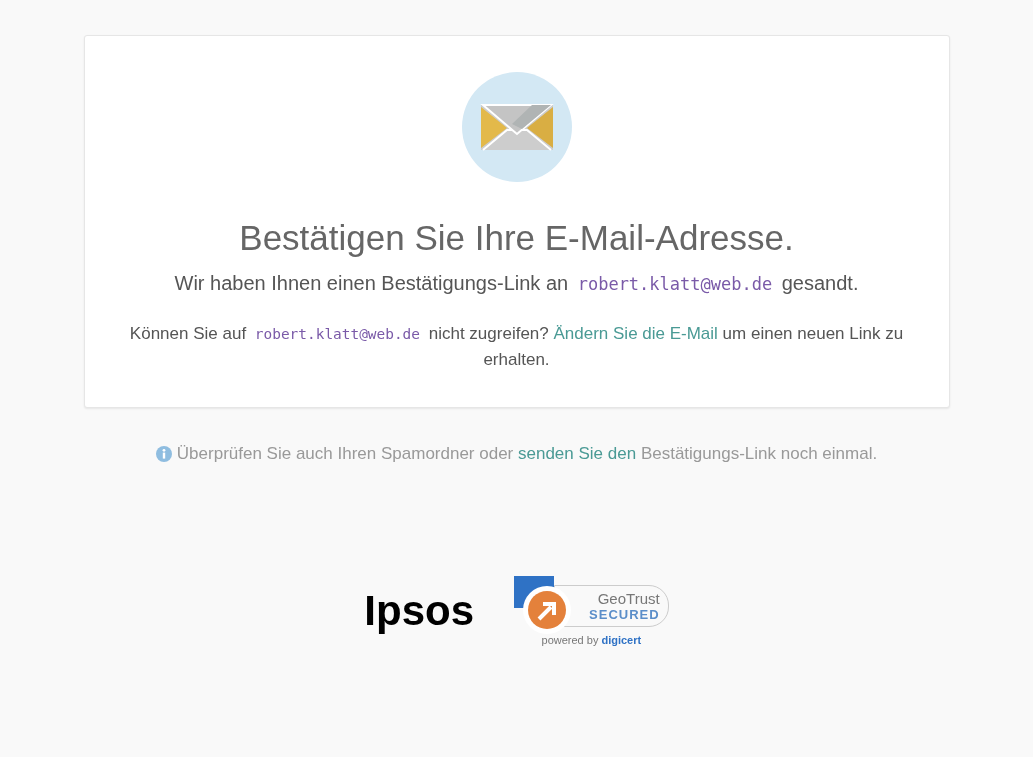  What do you see at coordinates (516, 127) in the screenshot?
I see `envelope-icon` at bounding box center [516, 127].